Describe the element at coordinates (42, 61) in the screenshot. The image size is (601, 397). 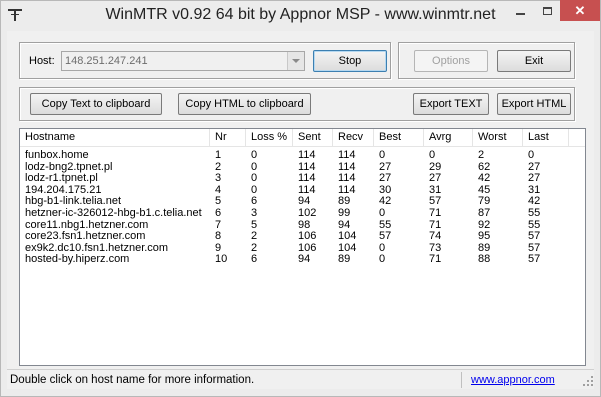
I see `host-label: Host:` at that location.